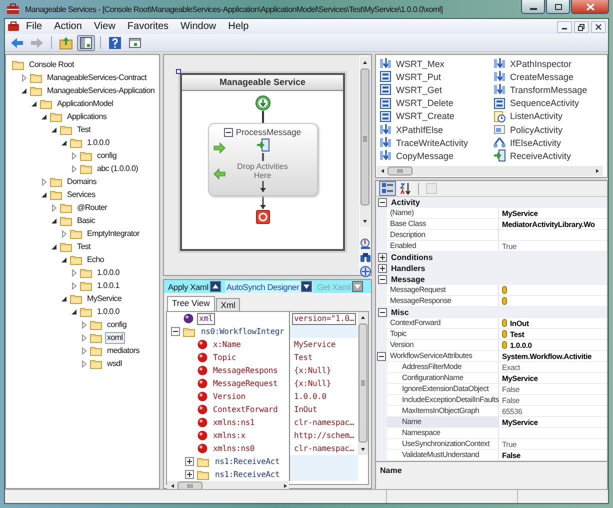 The height and width of the screenshot is (508, 613). Describe the element at coordinates (234, 448) in the screenshot. I see `node-name: xmlns:ns0` at that location.